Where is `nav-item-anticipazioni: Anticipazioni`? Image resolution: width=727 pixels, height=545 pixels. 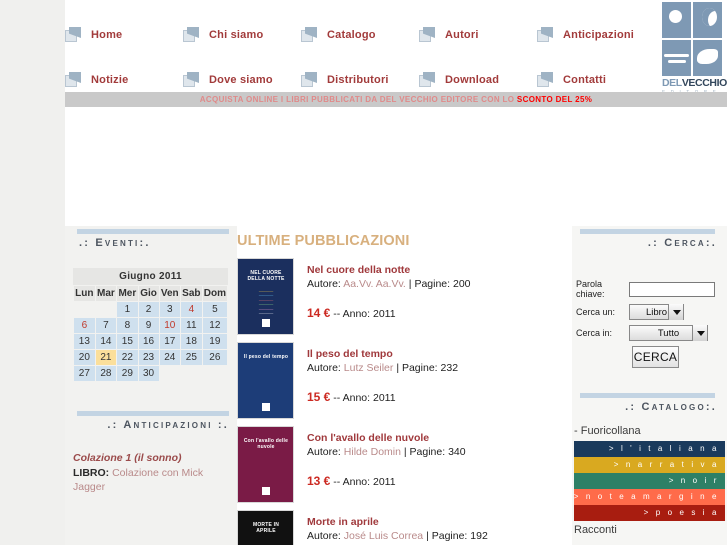 nav-item-anticipazioni: Anticipazioni is located at coordinates (596, 34).